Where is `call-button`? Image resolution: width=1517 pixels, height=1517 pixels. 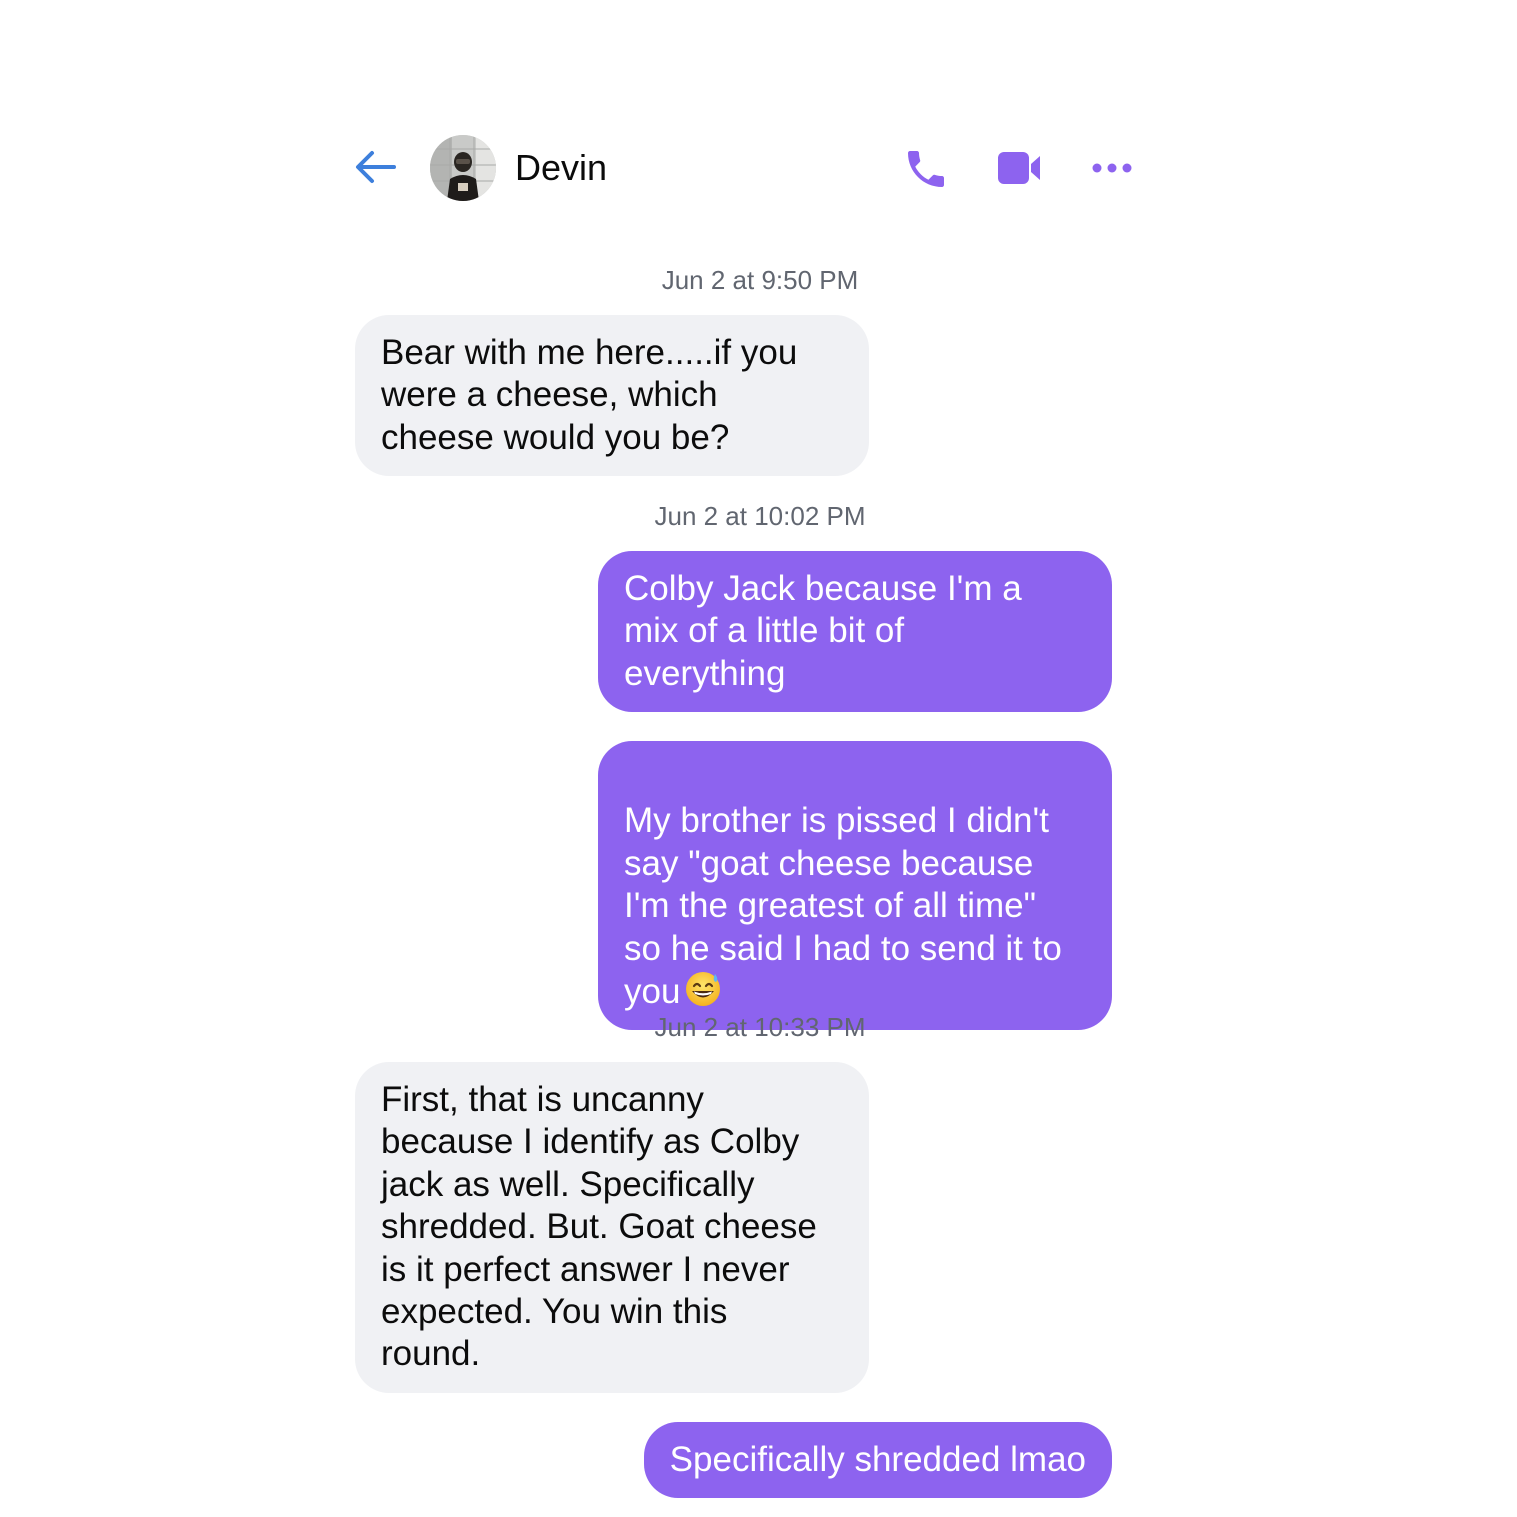 call-button is located at coordinates (926, 169).